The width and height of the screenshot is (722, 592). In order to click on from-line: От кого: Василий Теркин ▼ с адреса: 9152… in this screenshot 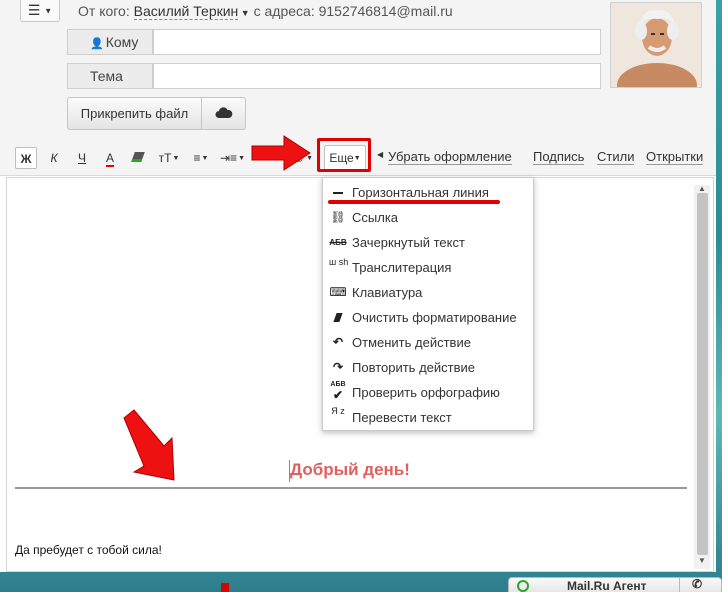, I will do `click(265, 11)`.